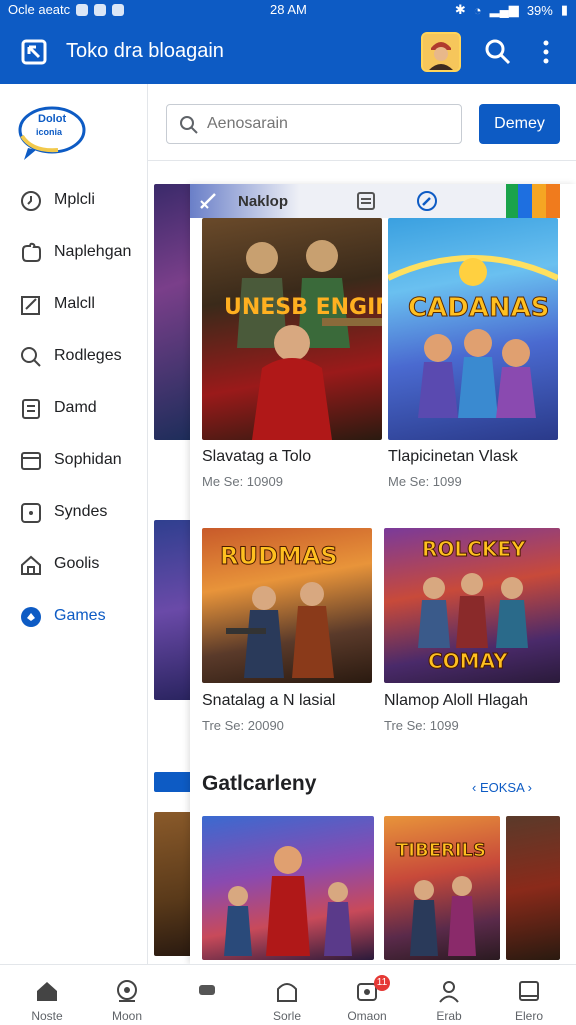  Describe the element at coordinates (421, 725) in the screenshot. I see `game-card-meta: Tre Se: 1099` at that location.